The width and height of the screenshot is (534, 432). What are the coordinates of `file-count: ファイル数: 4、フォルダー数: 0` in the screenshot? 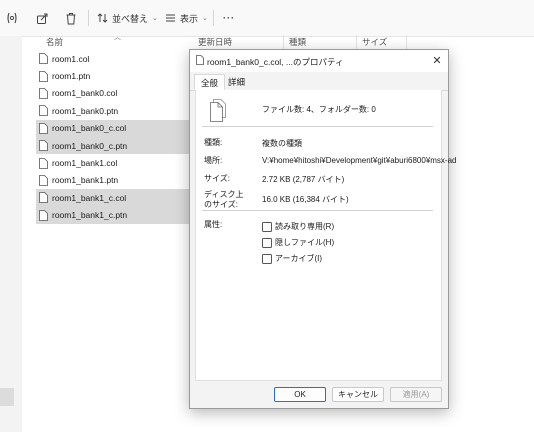 It's located at (319, 109).